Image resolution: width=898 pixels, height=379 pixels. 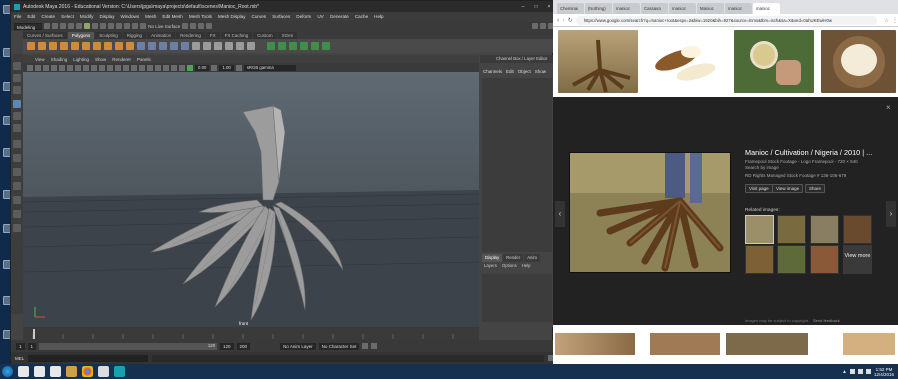 I want to click on view-more-button: View more, so click(x=857, y=259).